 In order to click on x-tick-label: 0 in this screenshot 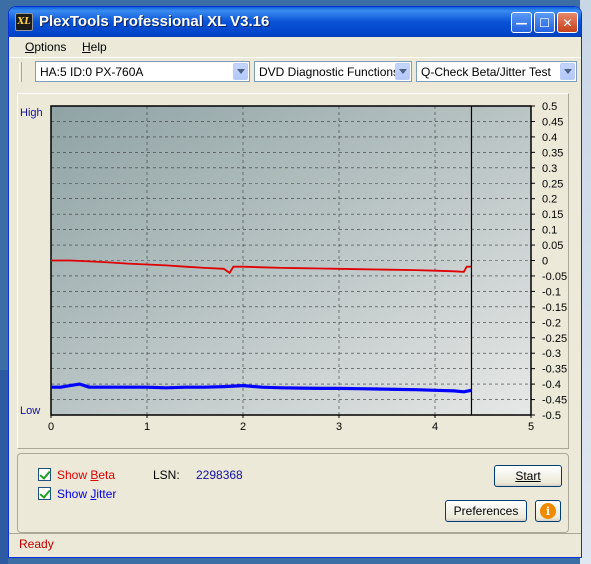, I will do `click(51, 427)`.